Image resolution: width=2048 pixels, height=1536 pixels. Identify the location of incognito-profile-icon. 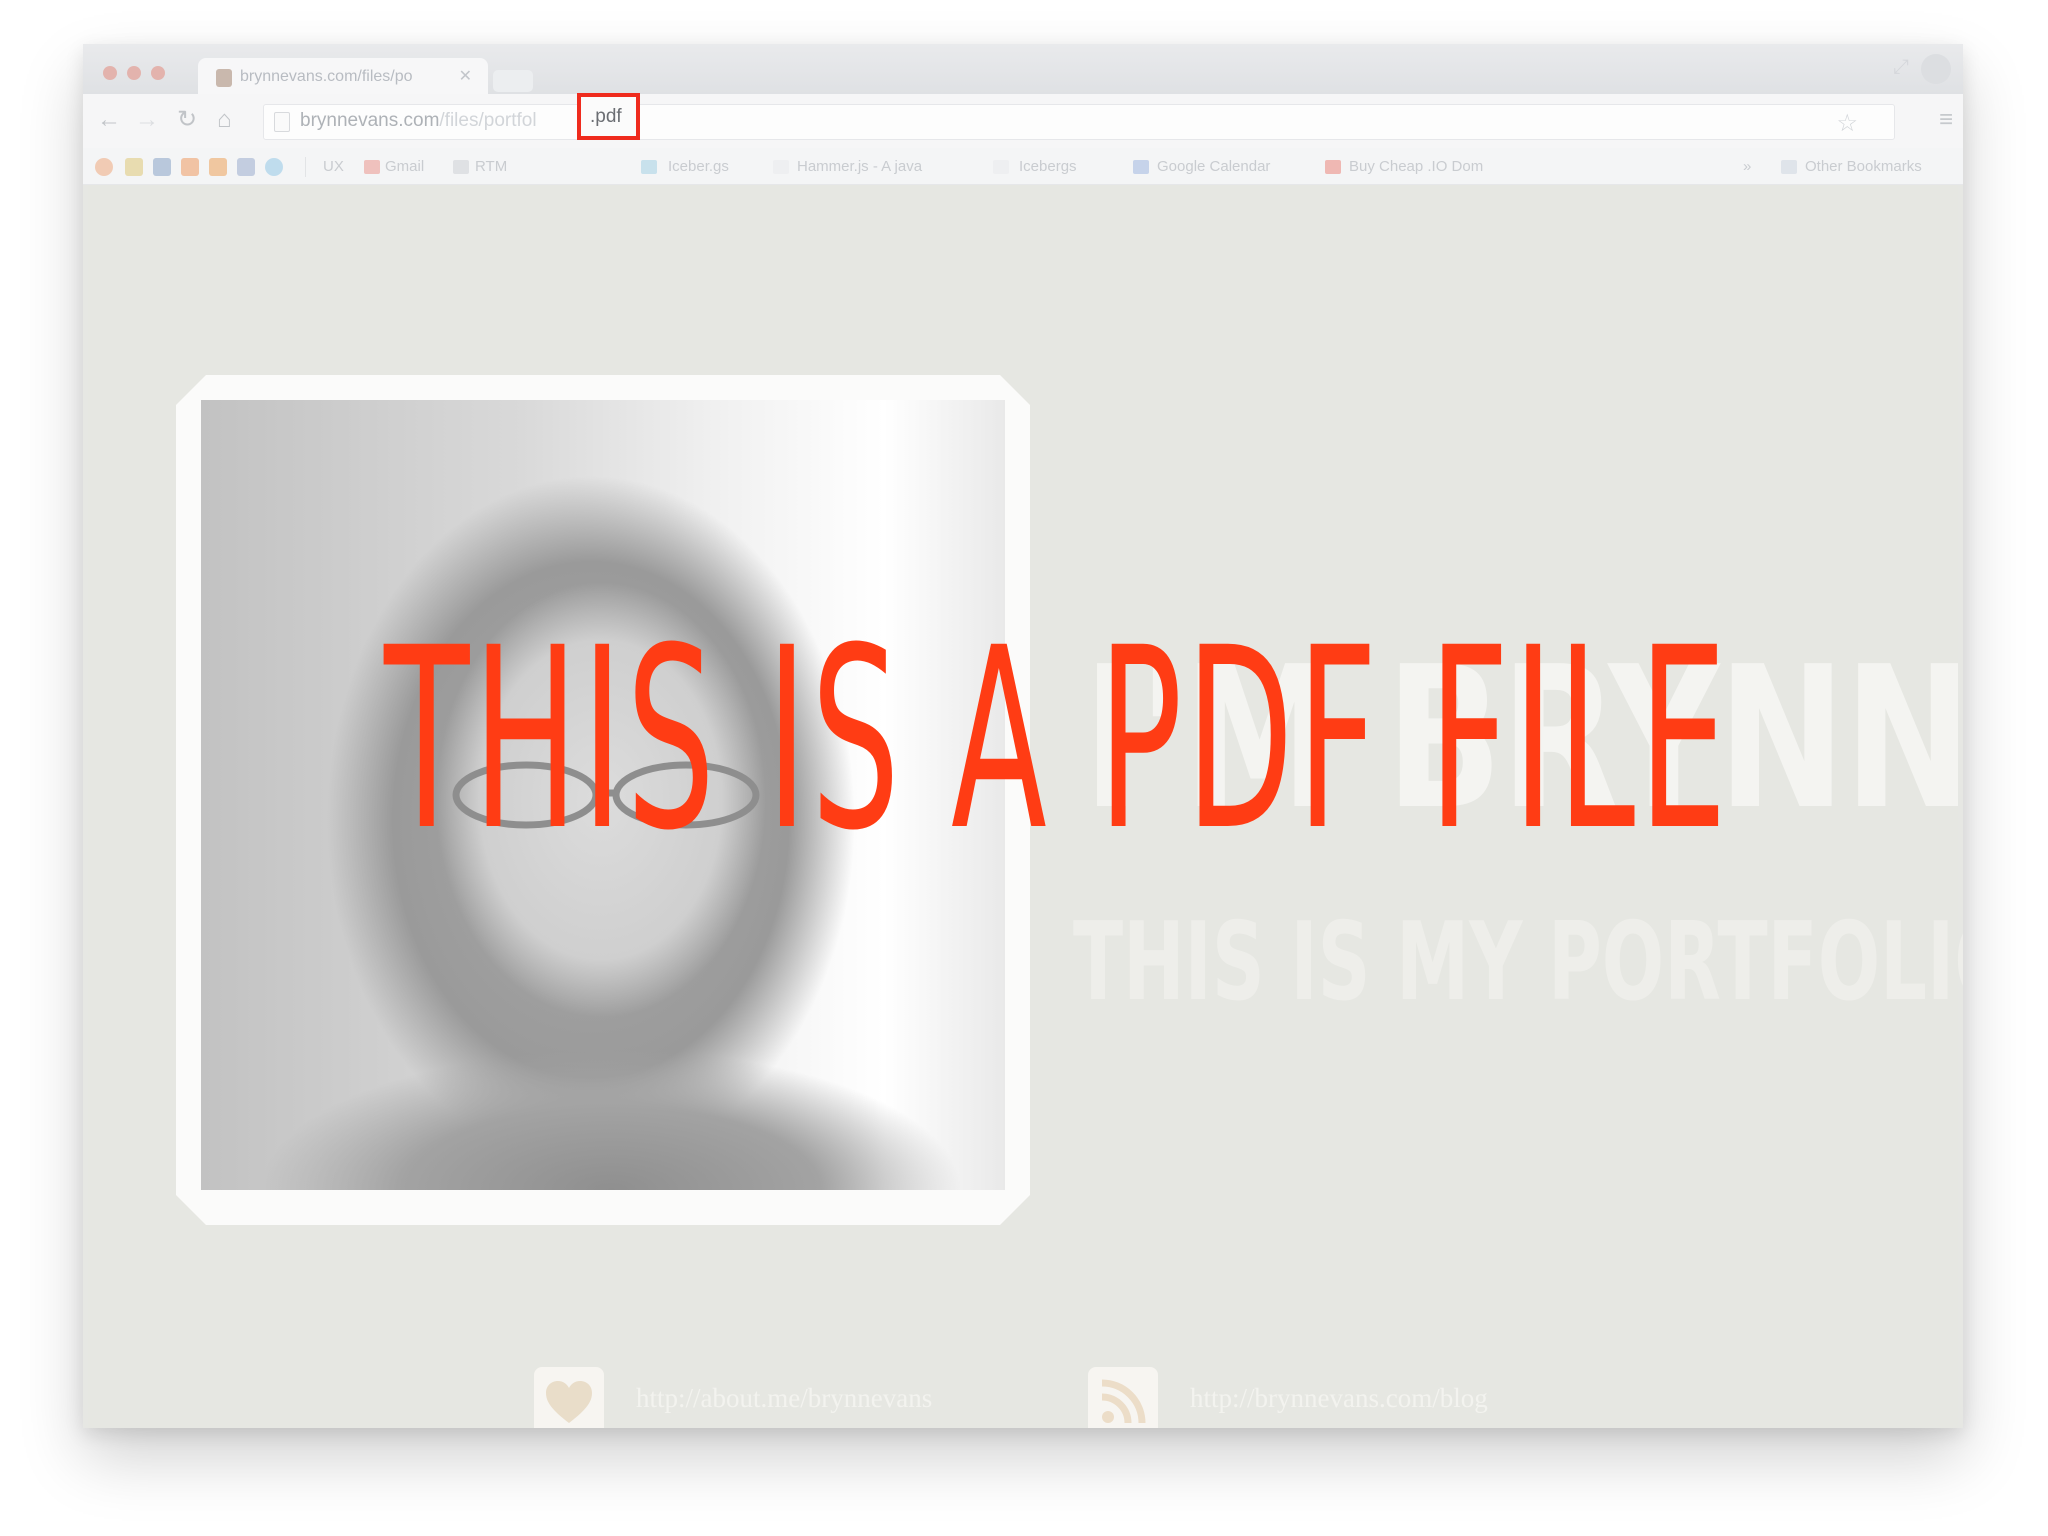
(1936, 69).